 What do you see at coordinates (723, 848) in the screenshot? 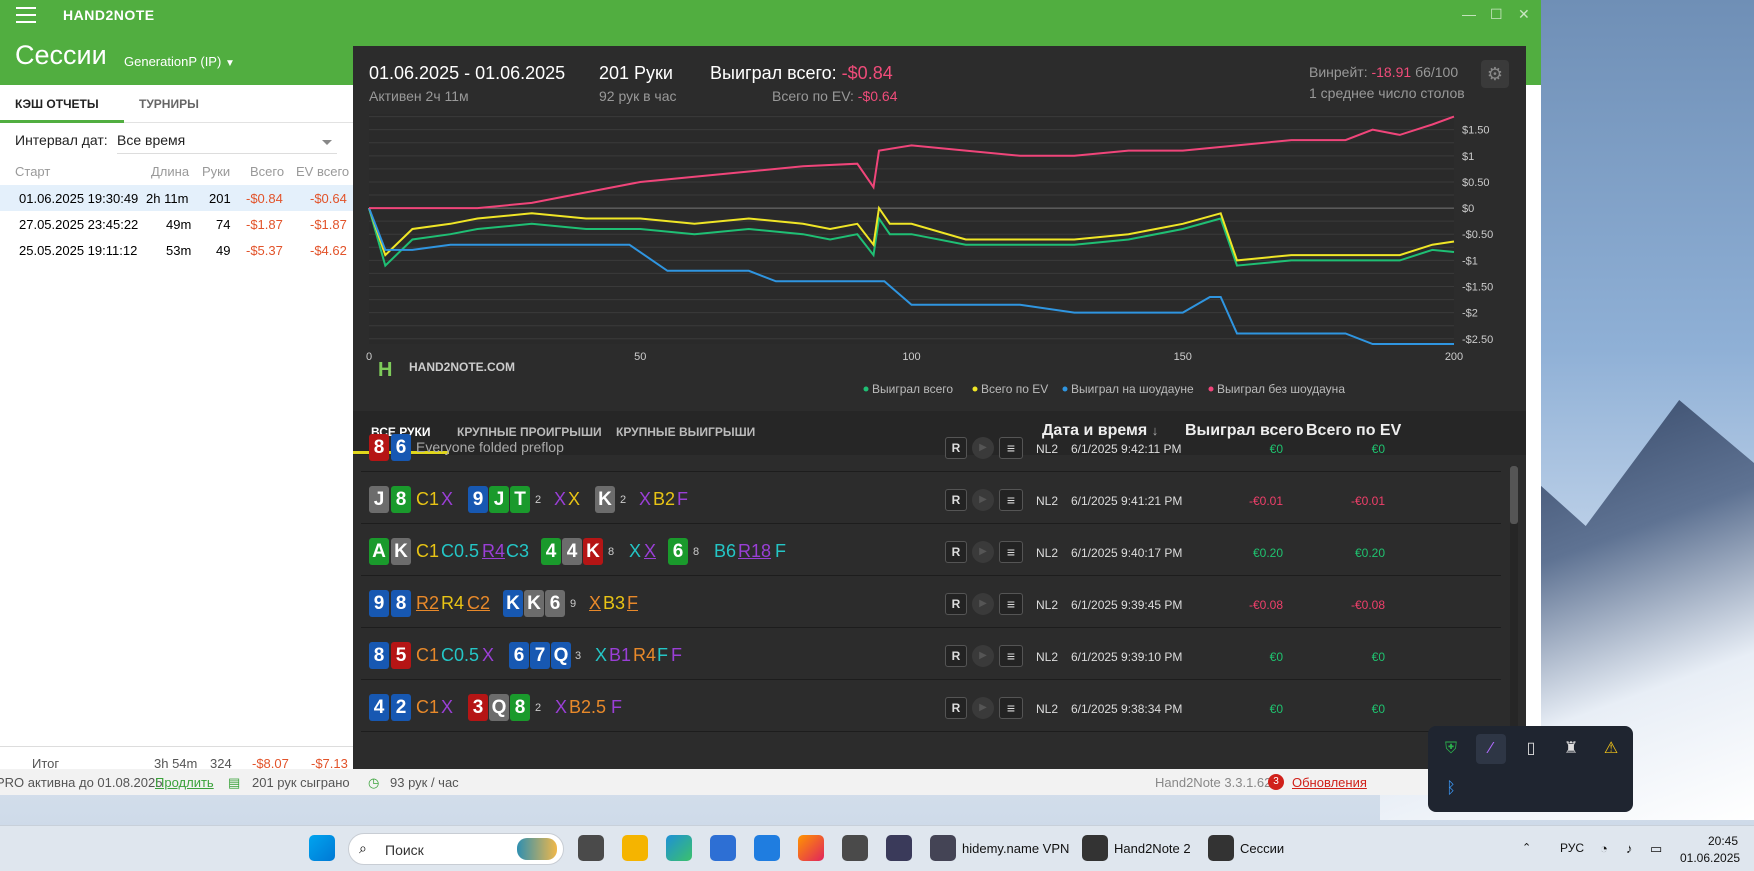
I see `store-icon` at bounding box center [723, 848].